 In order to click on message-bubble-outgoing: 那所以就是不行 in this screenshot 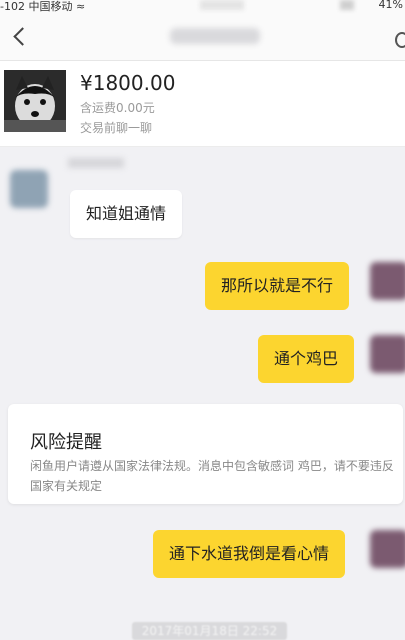, I will do `click(277, 286)`.